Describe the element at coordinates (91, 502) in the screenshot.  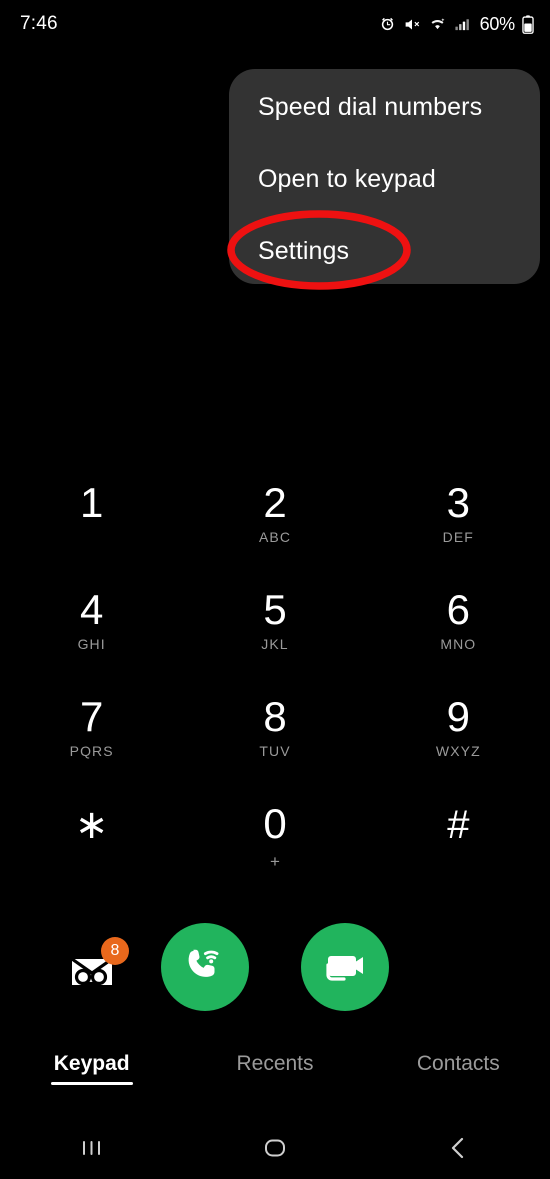
I see `key-digit: 1` at that location.